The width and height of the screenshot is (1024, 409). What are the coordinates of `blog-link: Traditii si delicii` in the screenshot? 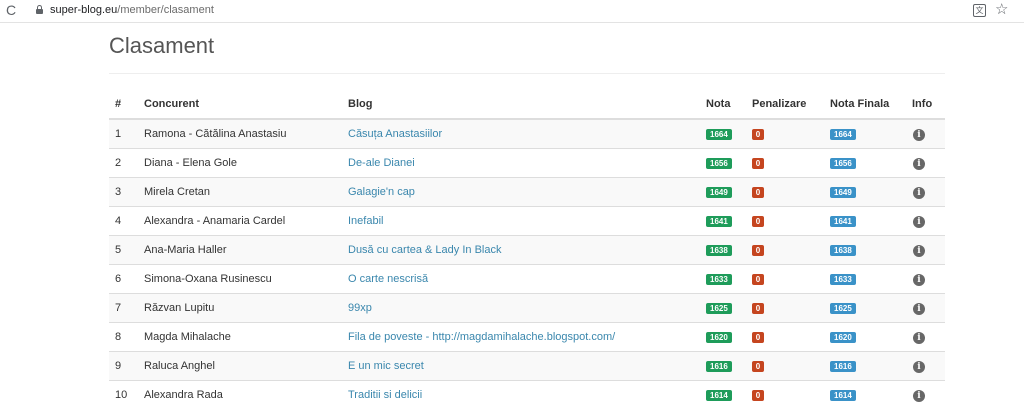 It's located at (385, 395).